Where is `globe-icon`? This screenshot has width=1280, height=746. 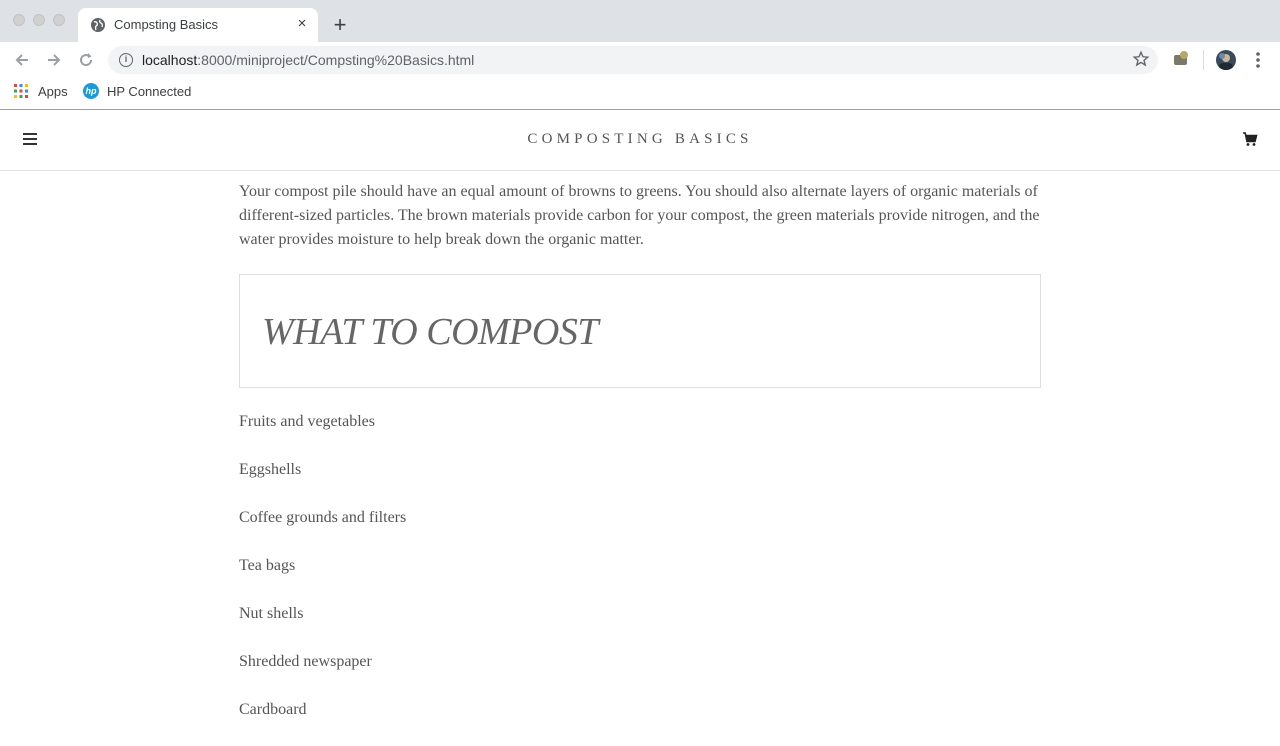 globe-icon is located at coordinates (98, 25).